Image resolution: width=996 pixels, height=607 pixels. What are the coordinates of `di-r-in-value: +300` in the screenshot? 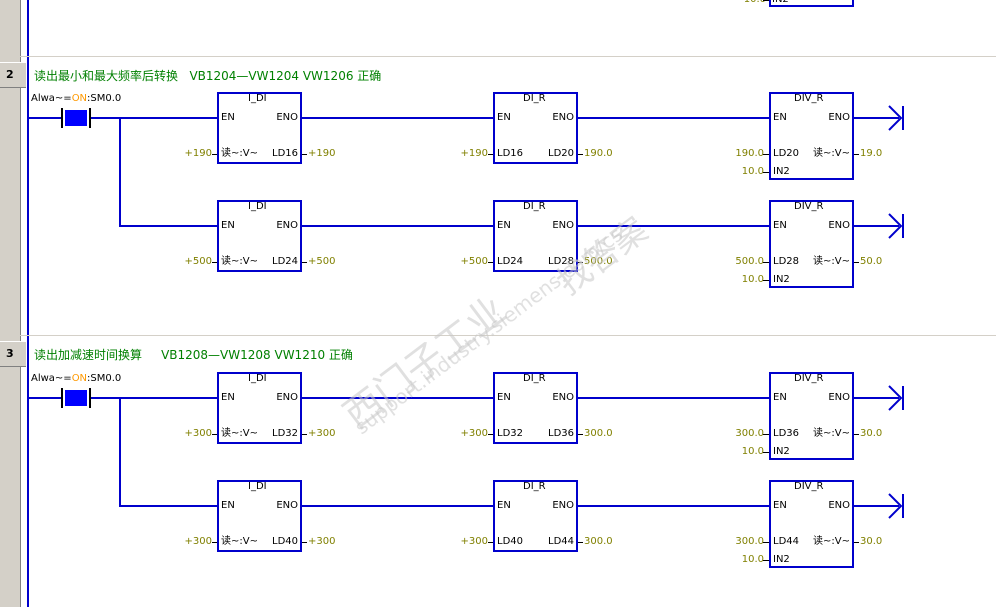 It's located at (474, 541).